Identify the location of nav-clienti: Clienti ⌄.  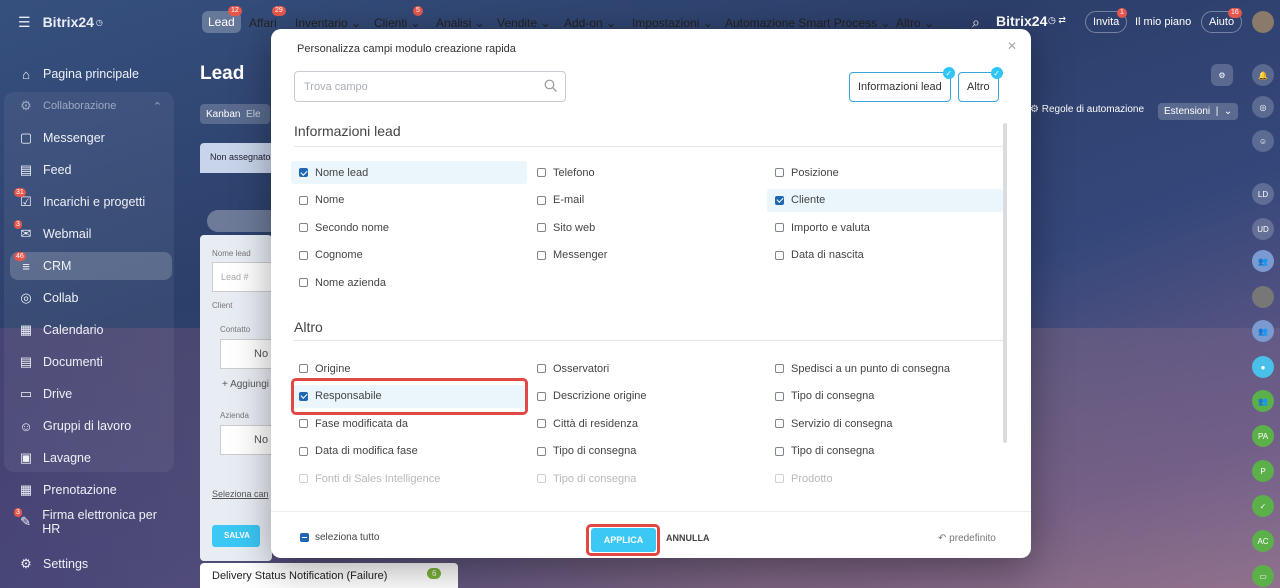
(397, 23).